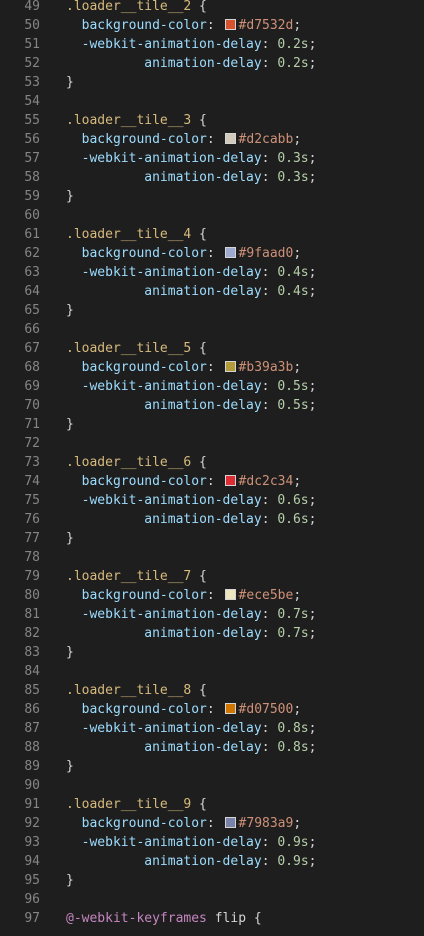 The image size is (424, 936). I want to click on code-line: 68 background-color: #b39a3b;, so click(212, 367).